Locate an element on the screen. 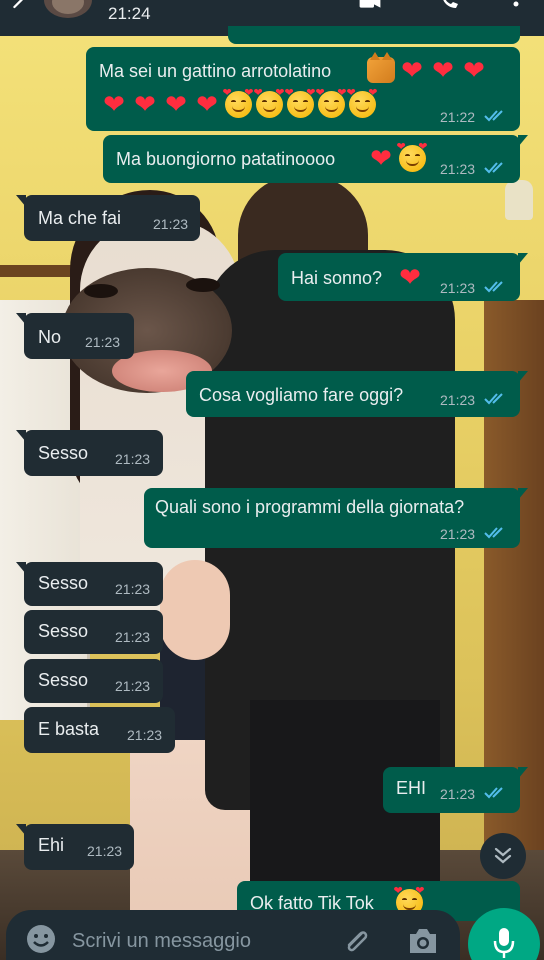 This screenshot has height=960, width=544. outgoing-message: Hai sonno? ❤ 21:23 is located at coordinates (403, 277).